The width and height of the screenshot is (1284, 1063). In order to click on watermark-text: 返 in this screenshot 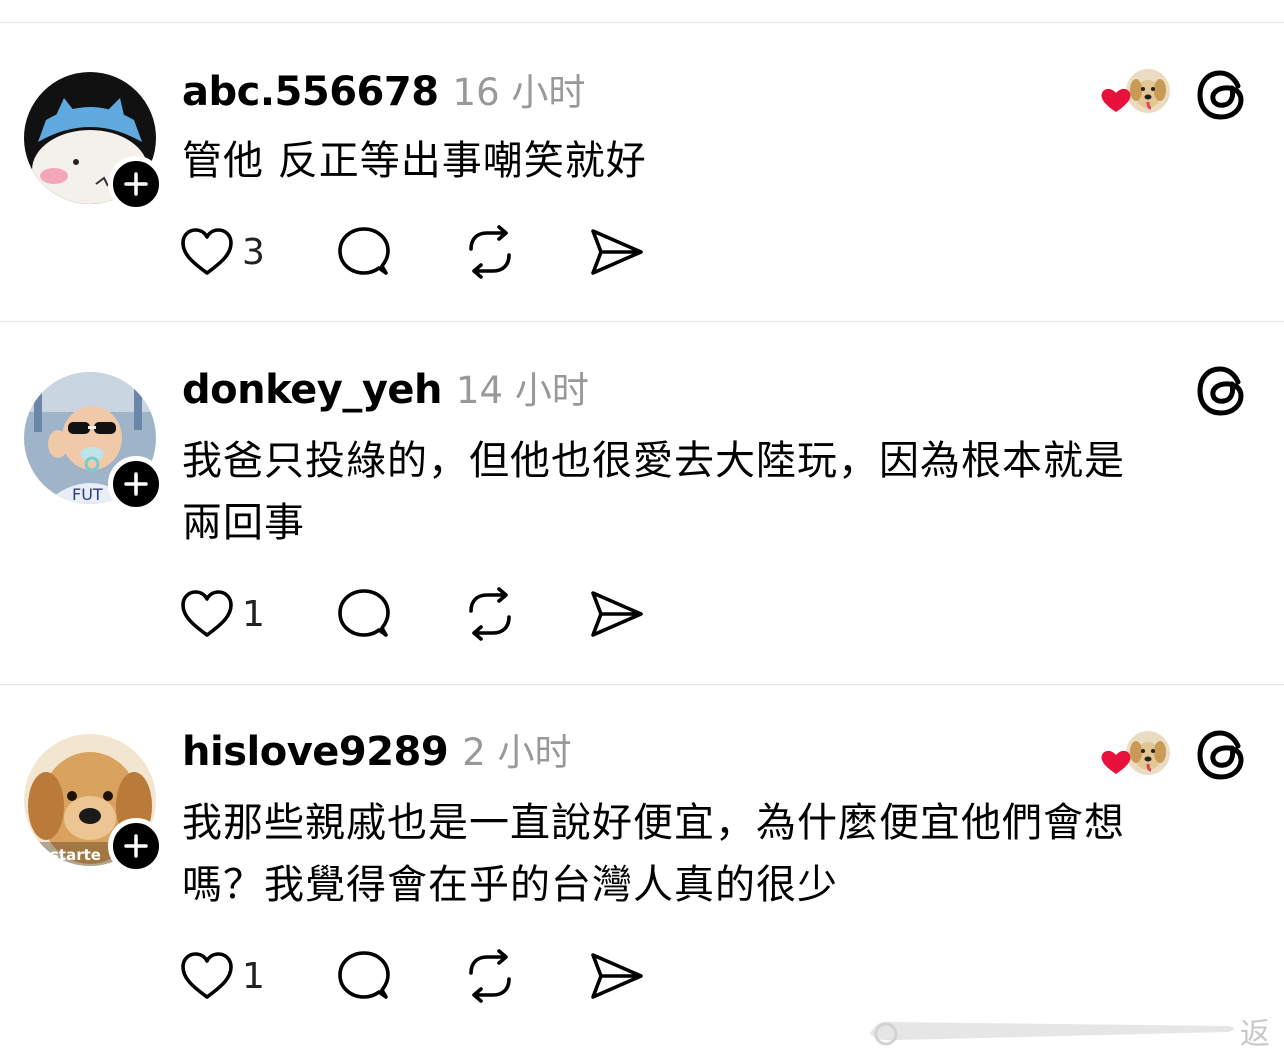, I will do `click(1255, 1034)`.